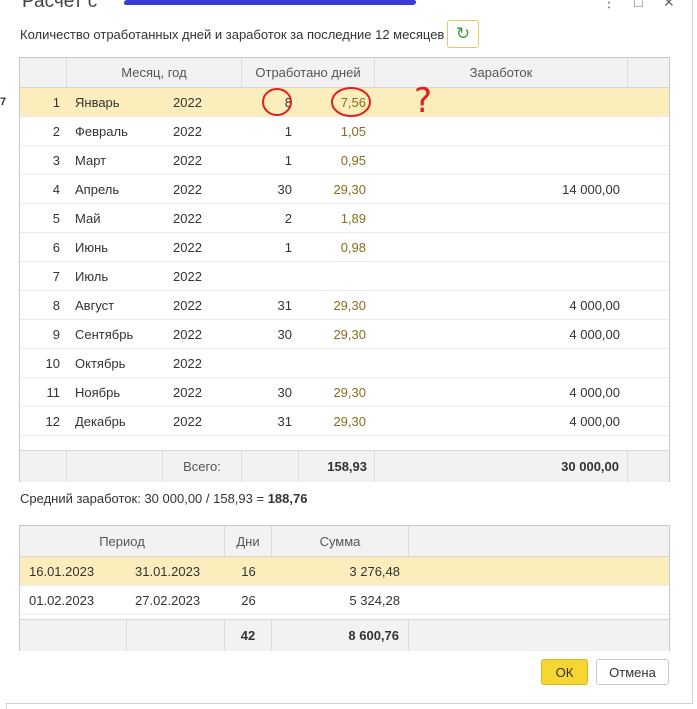  What do you see at coordinates (97, 102) in the screenshot?
I see `row-month: Январь` at bounding box center [97, 102].